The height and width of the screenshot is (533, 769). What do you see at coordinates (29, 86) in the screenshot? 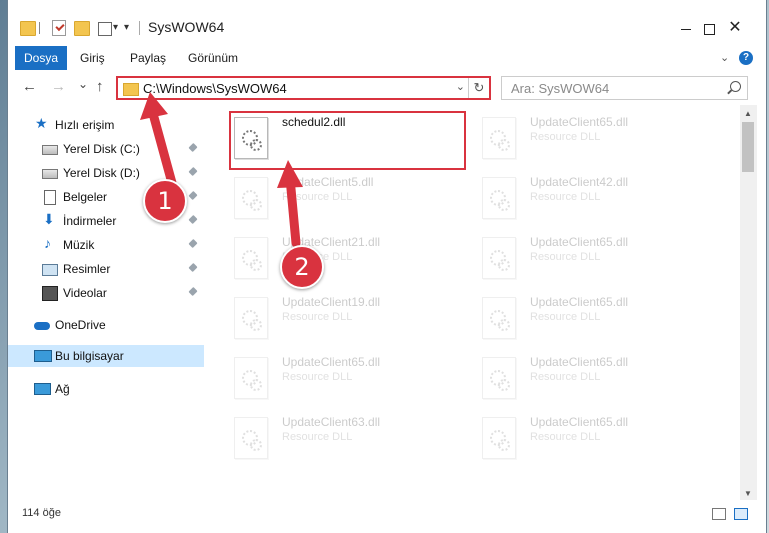
I see `back-button: ←` at bounding box center [29, 86].